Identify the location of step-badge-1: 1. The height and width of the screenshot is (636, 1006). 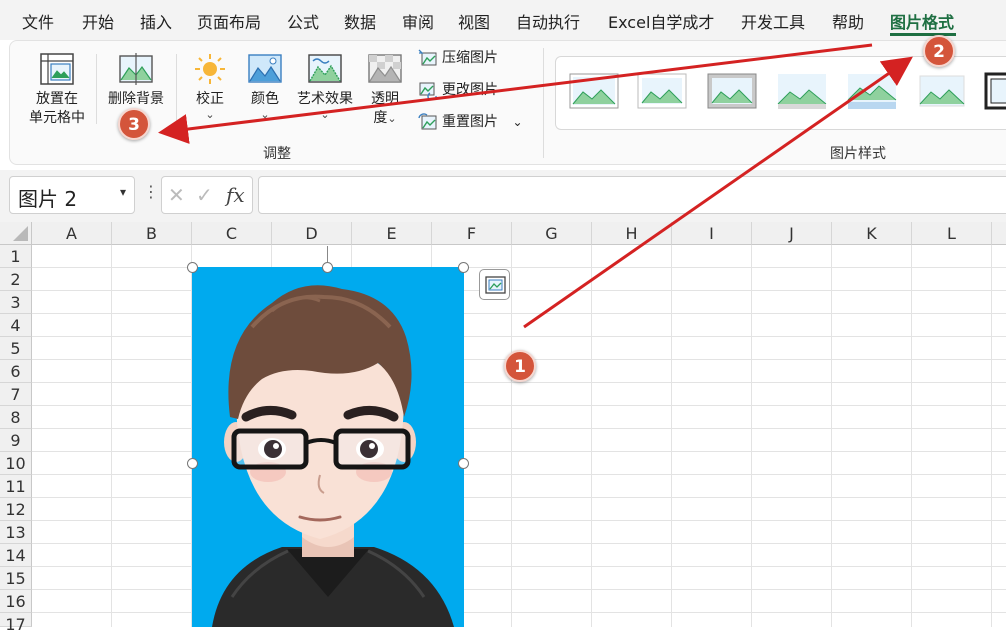
(520, 366).